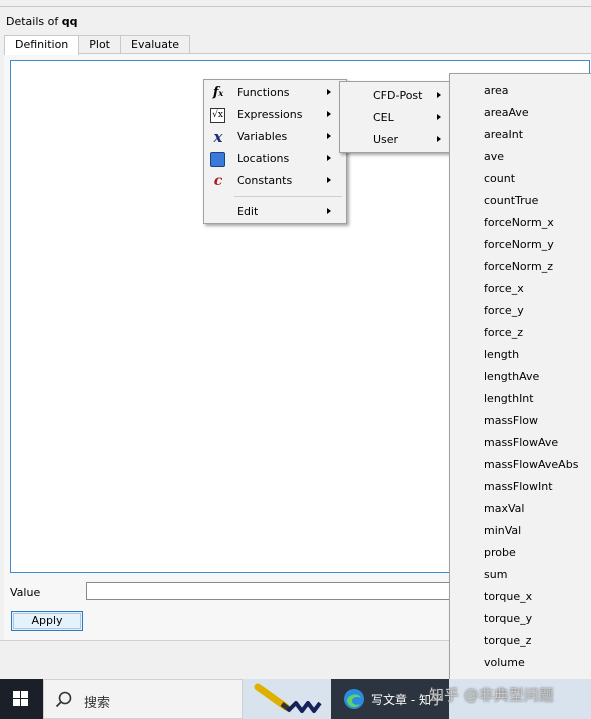  I want to click on menu-item-function: torque_y, so click(520, 619).